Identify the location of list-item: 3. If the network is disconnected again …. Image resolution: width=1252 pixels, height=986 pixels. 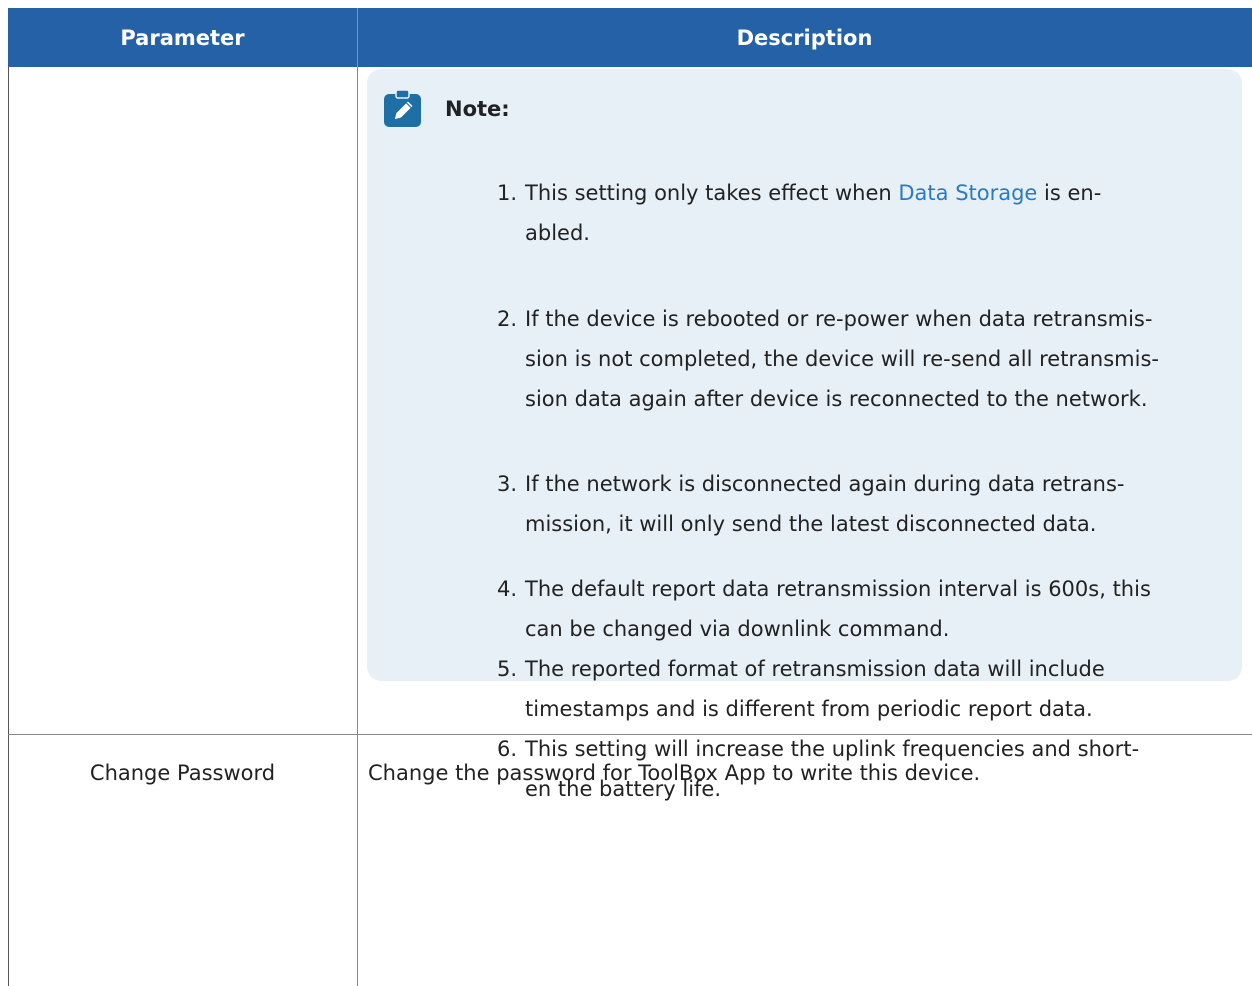
(862, 504).